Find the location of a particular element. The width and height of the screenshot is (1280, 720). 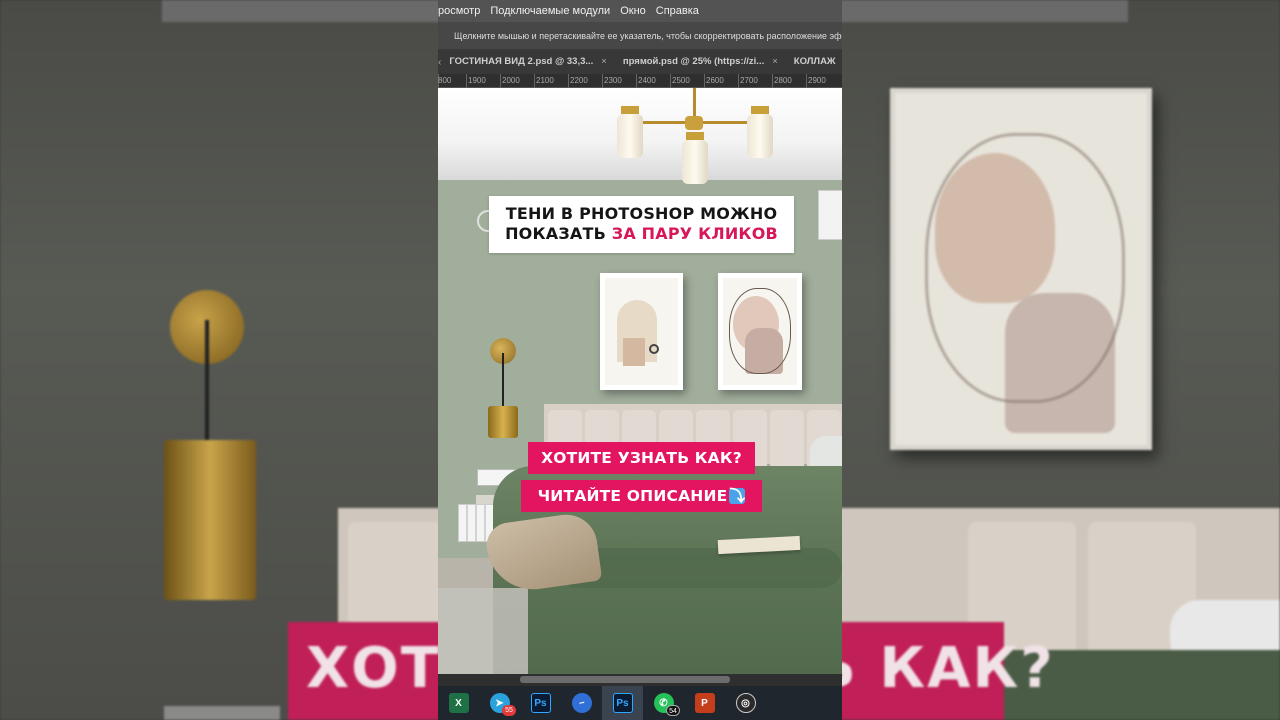

banner-read-description: ЧИТАЙТЕ ОПИСАНИЕ ⤵ is located at coordinates (641, 496).